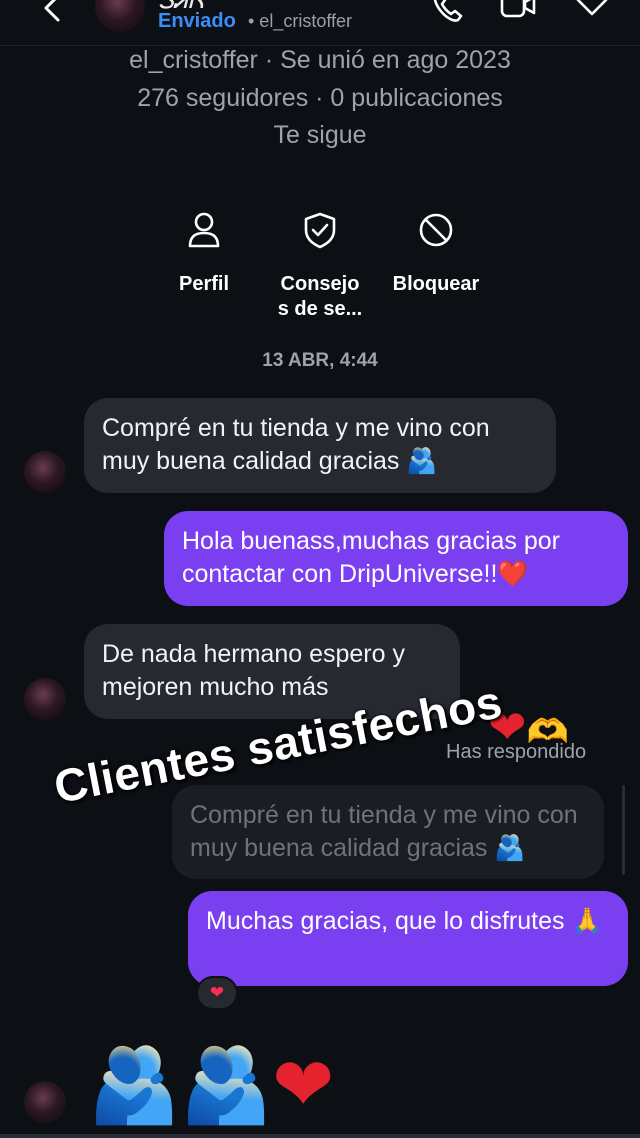 The width and height of the screenshot is (640, 1138). I want to click on sent-status: Enviado, so click(197, 21).